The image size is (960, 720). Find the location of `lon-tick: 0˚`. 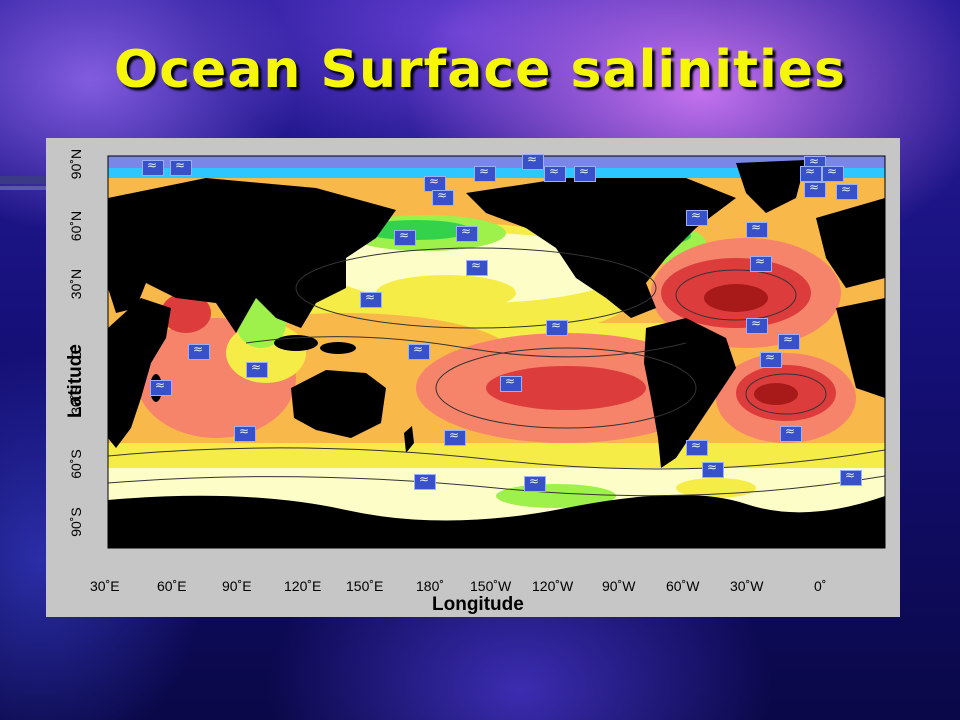

lon-tick: 0˚ is located at coordinates (820, 586).